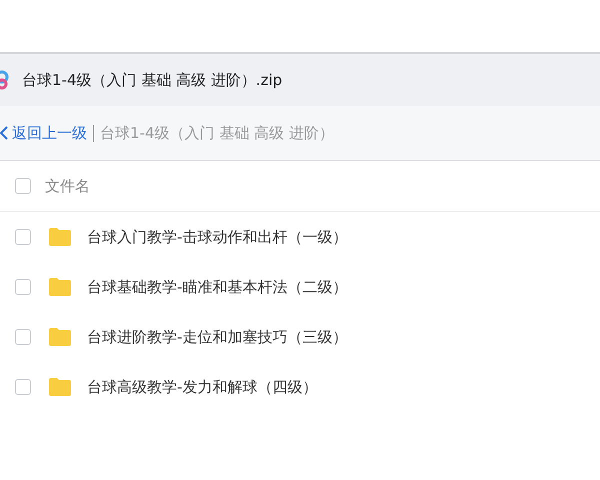 This screenshot has width=600, height=480. Describe the element at coordinates (152, 80) in the screenshot. I see `archive-title: 台球1-4级（入门 基础 高级 进阶）.zip` at that location.